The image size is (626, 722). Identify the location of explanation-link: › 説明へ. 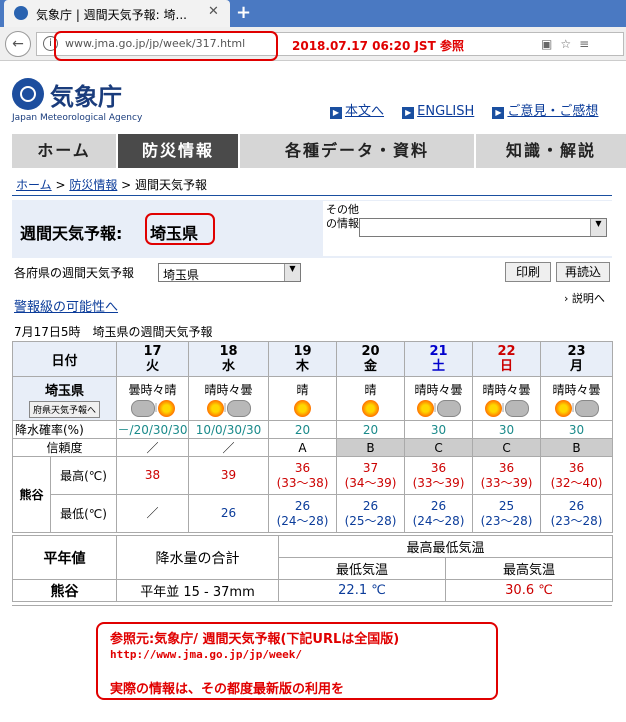
(584, 298).